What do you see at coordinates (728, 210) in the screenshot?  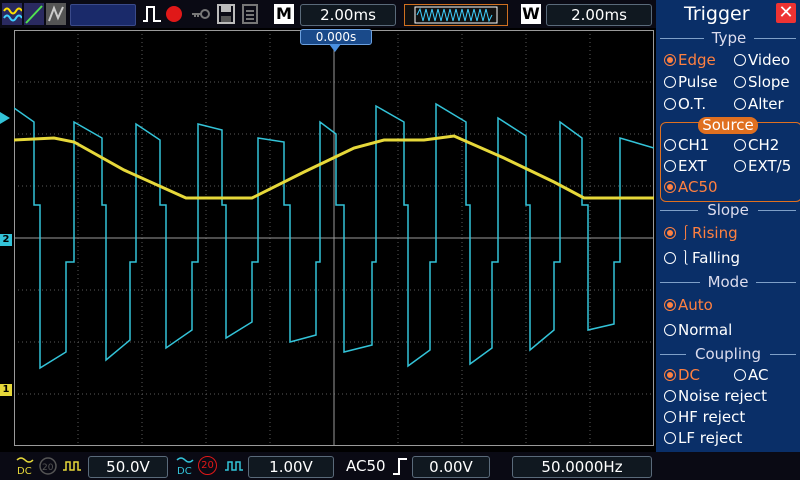 I see `slope-section-header: Slope` at bounding box center [728, 210].